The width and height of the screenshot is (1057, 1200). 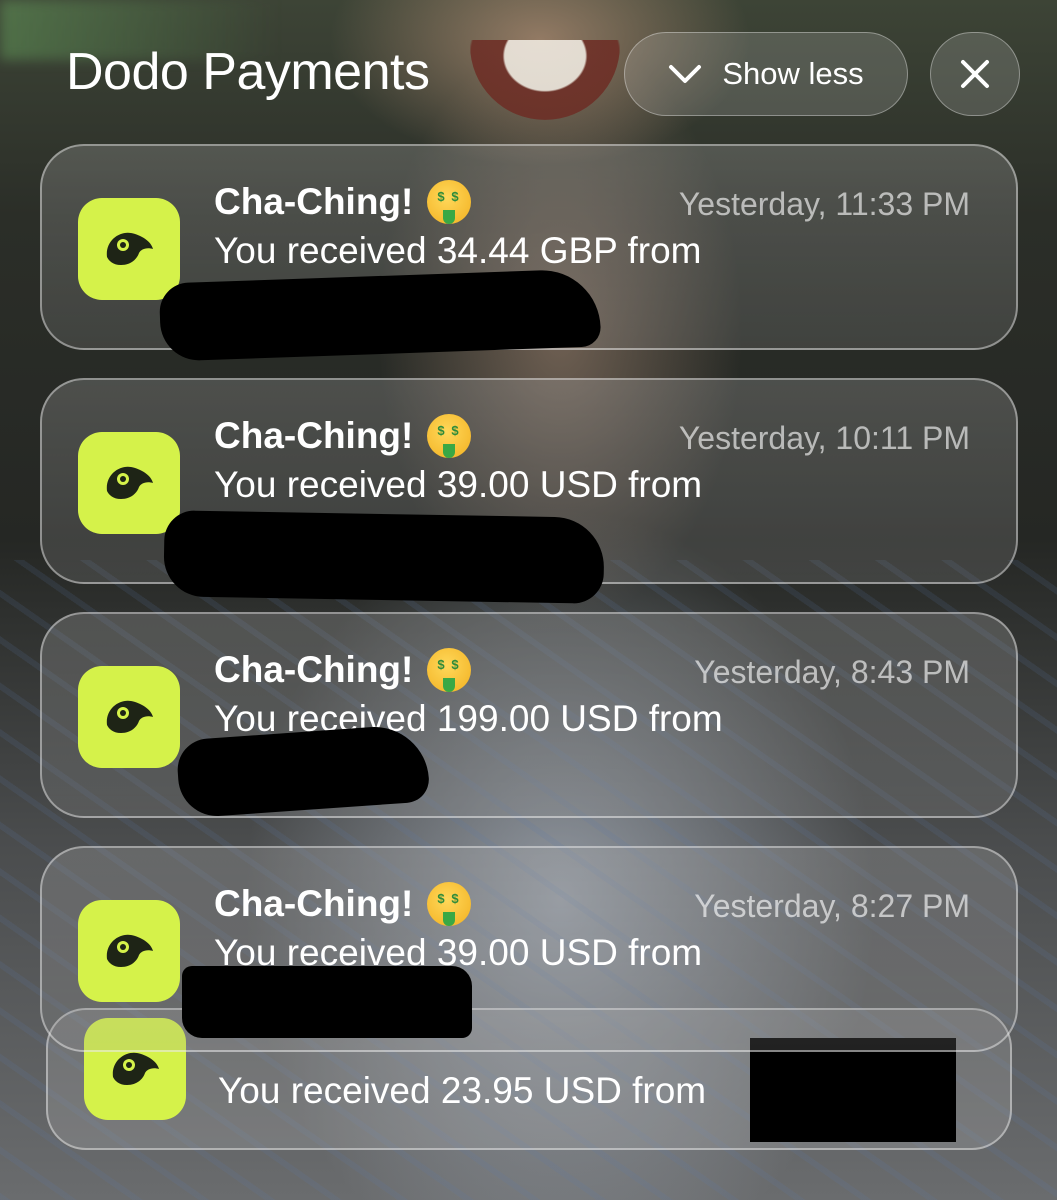 I want to click on notification-body: You received 39.00 USD from, so click(x=458, y=484).